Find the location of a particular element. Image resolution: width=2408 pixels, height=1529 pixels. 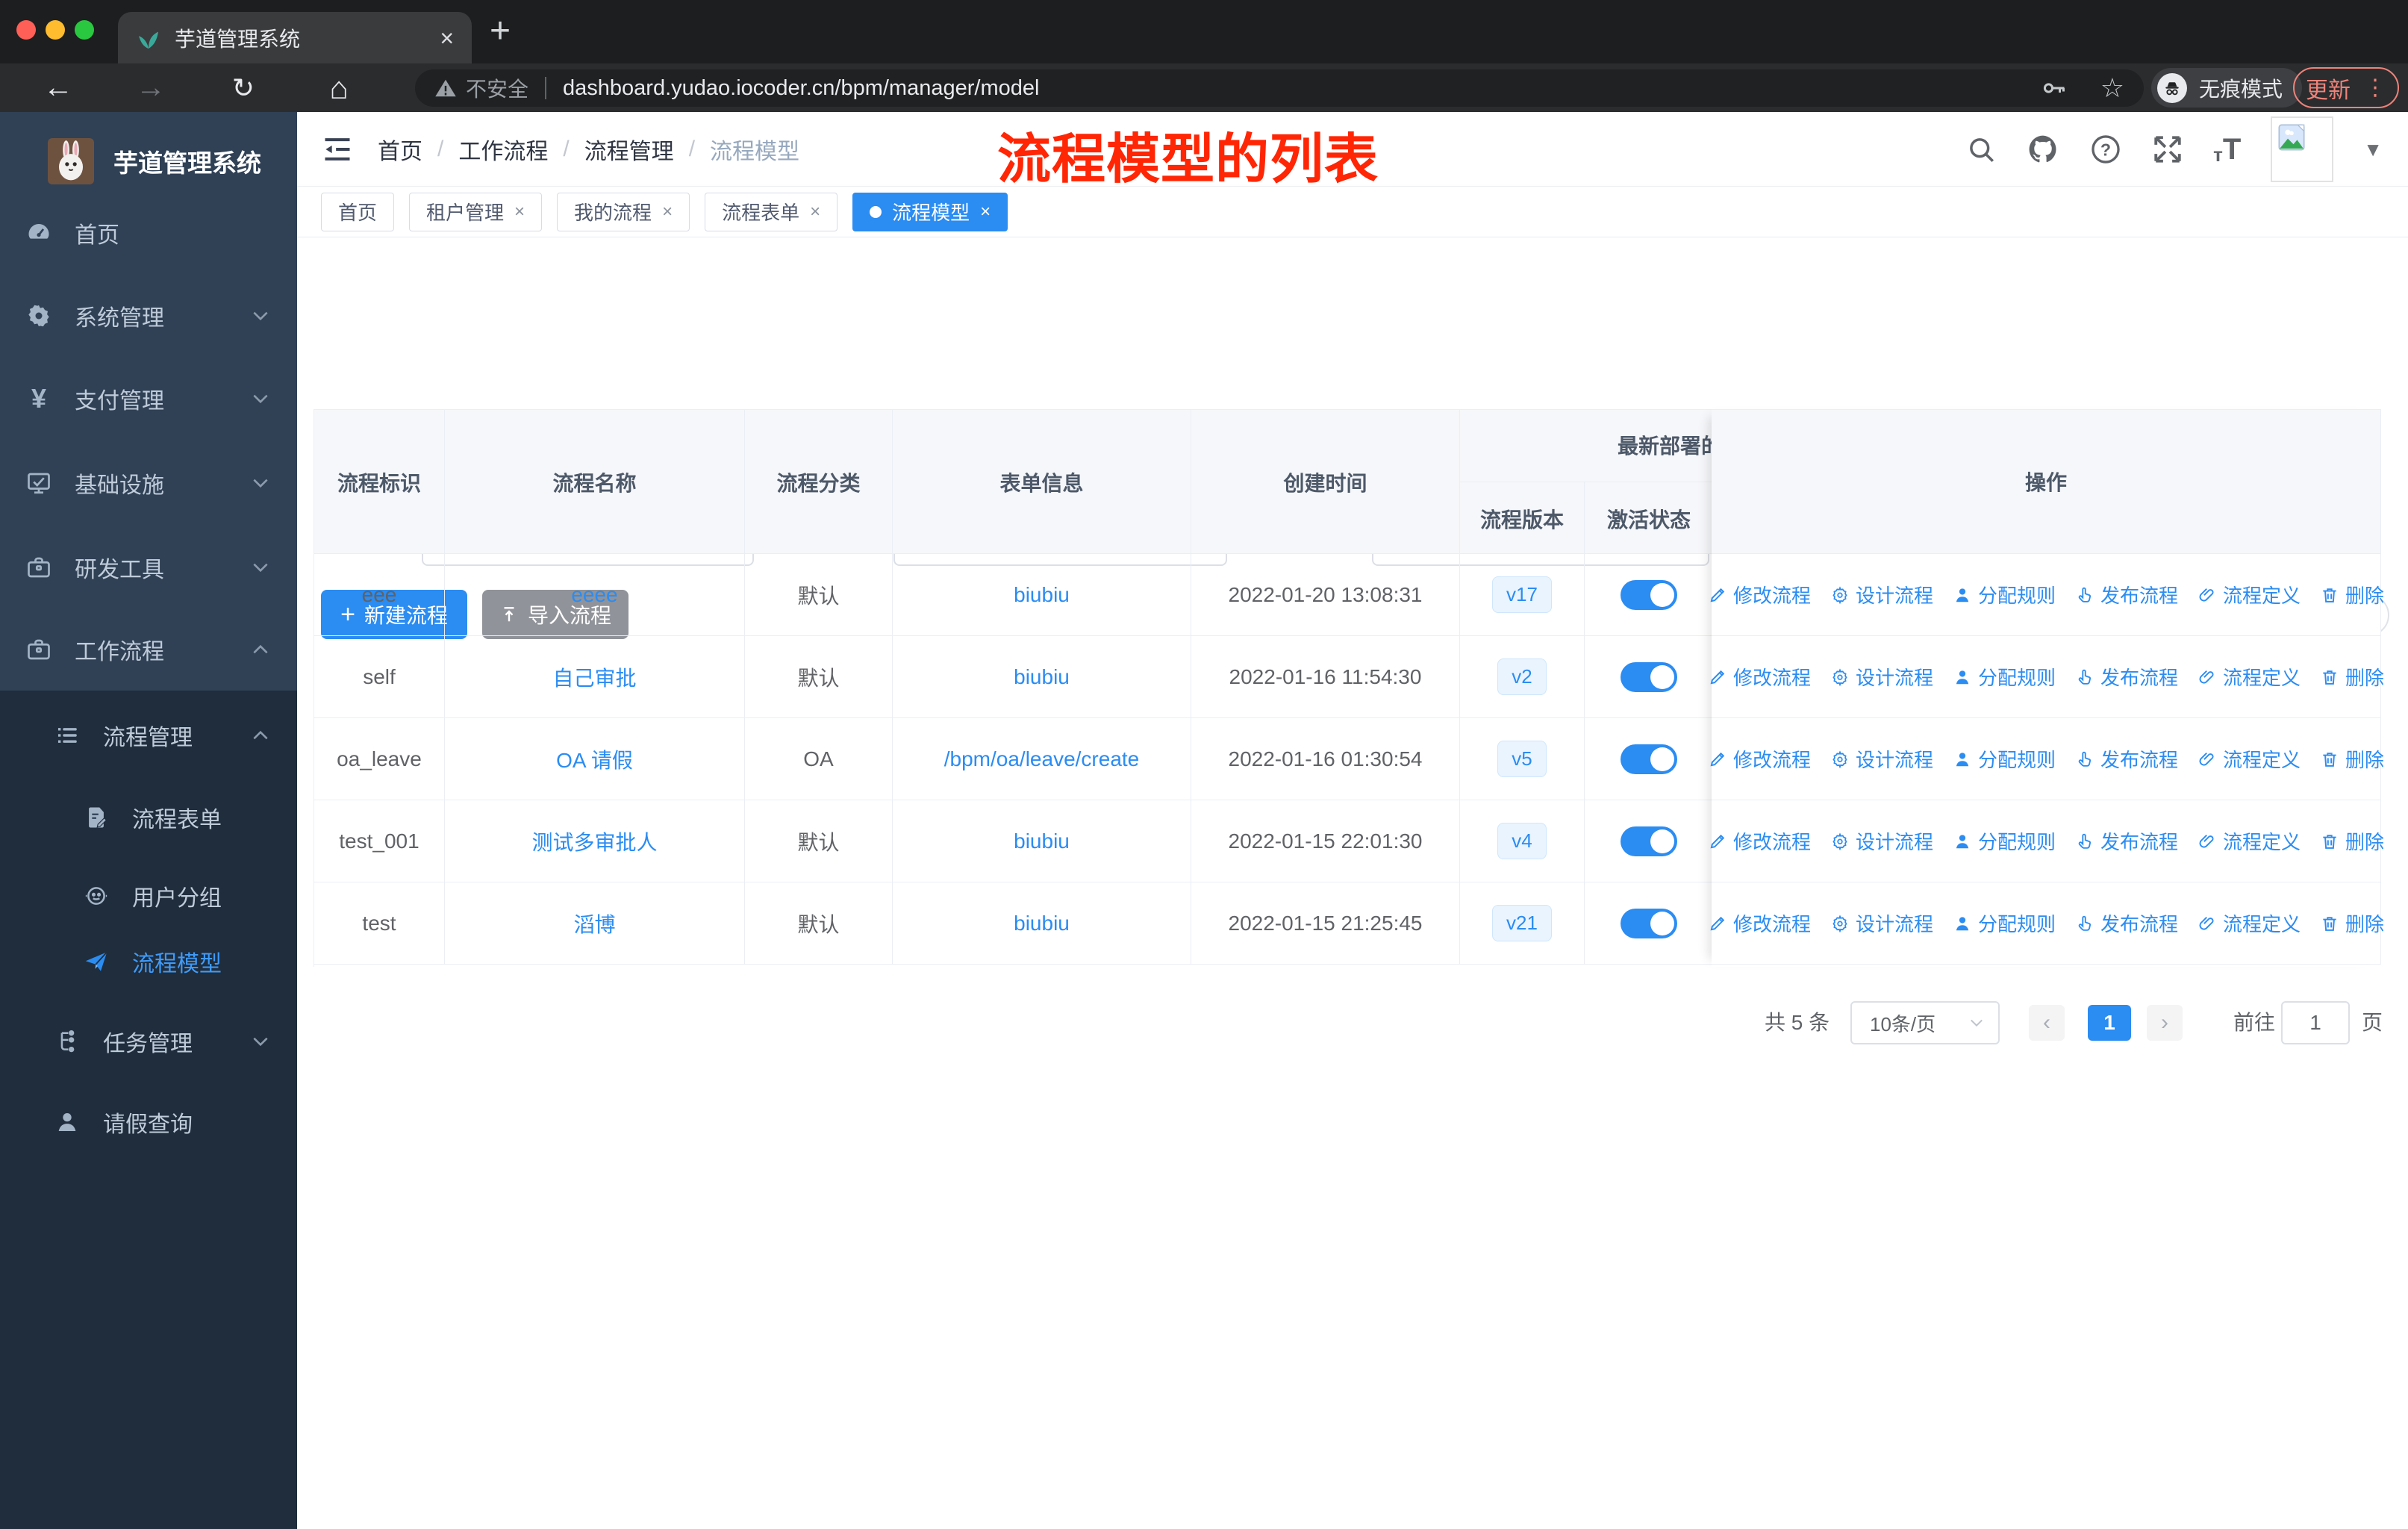

tag-process-model: 流程模型 × is located at coordinates (930, 211).